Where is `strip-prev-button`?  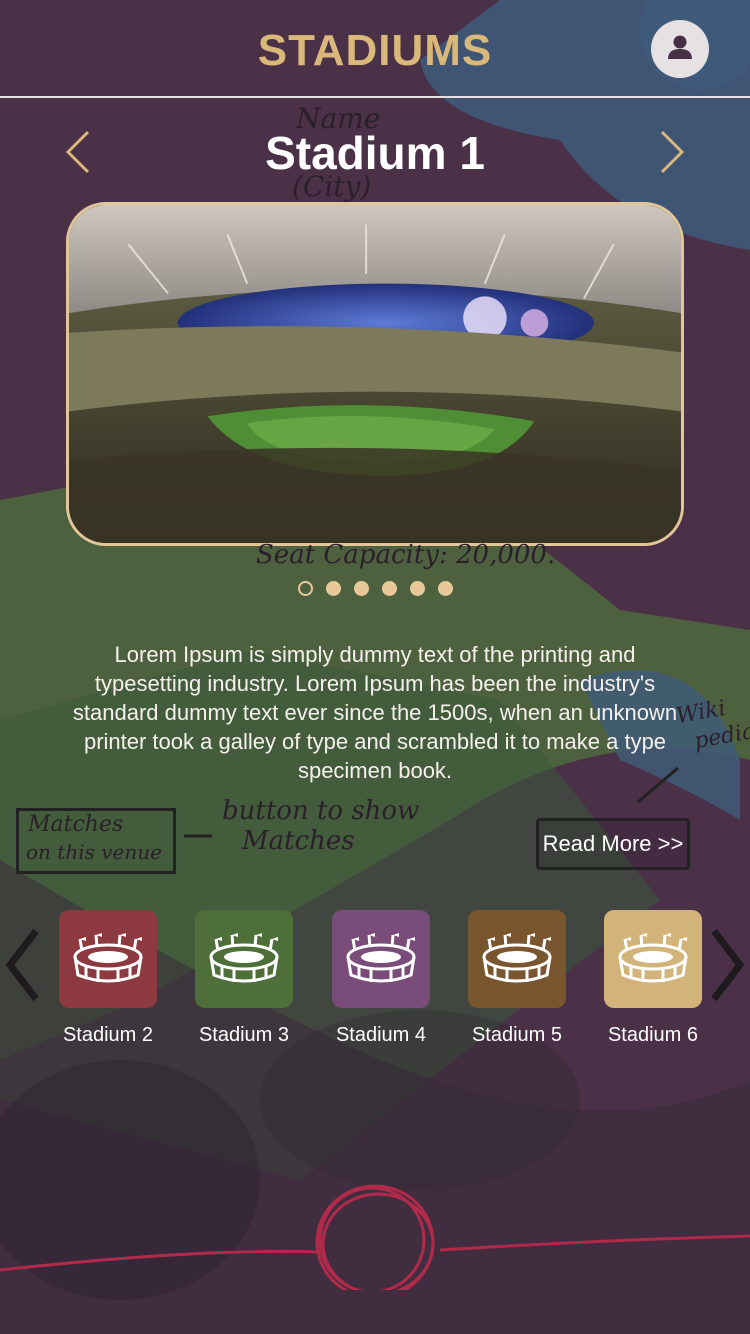
strip-prev-button is located at coordinates (23, 965).